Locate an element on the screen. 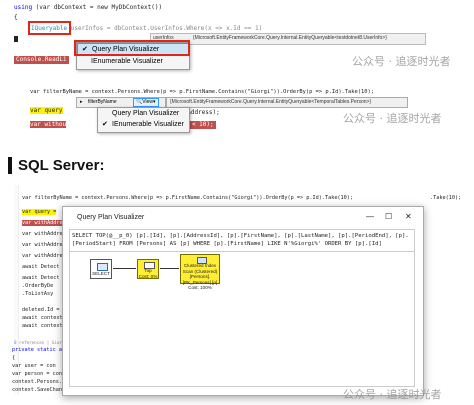 The height and width of the screenshot is (405, 474). code-line: context.Persons.Re is located at coordinates (40, 382).